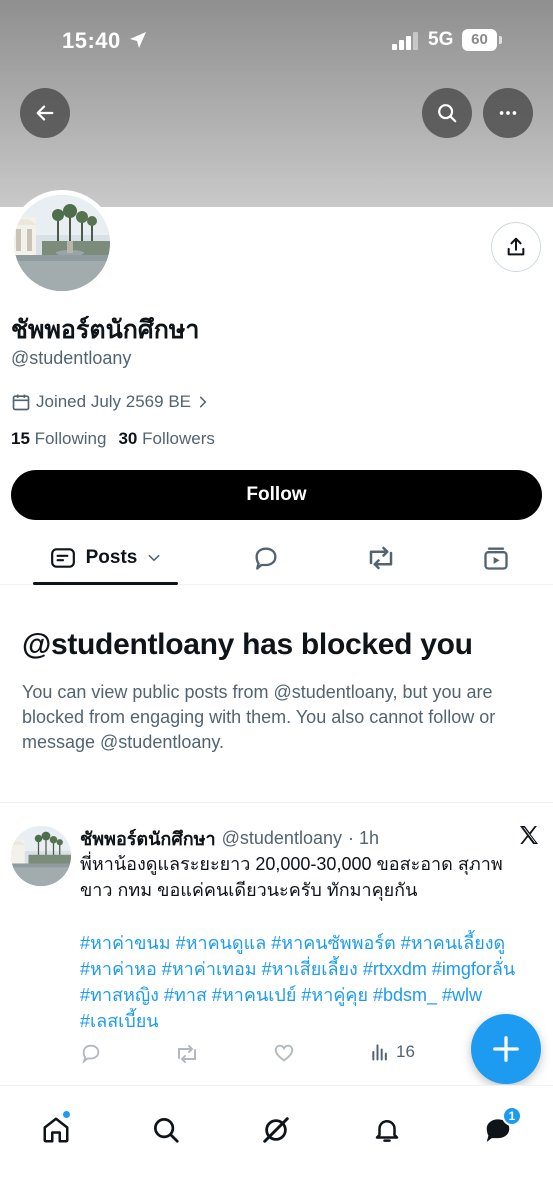 The height and width of the screenshot is (1200, 553). I want to click on plus-icon, so click(506, 1049).